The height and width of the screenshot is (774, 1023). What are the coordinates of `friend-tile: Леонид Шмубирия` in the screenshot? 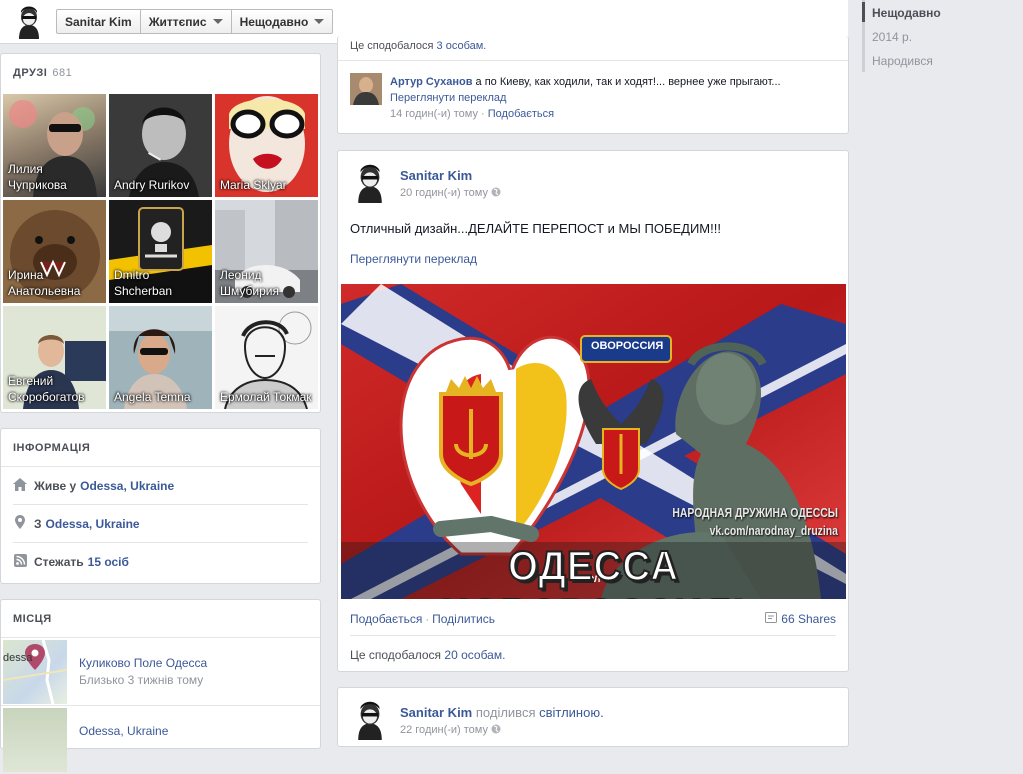 It's located at (266, 251).